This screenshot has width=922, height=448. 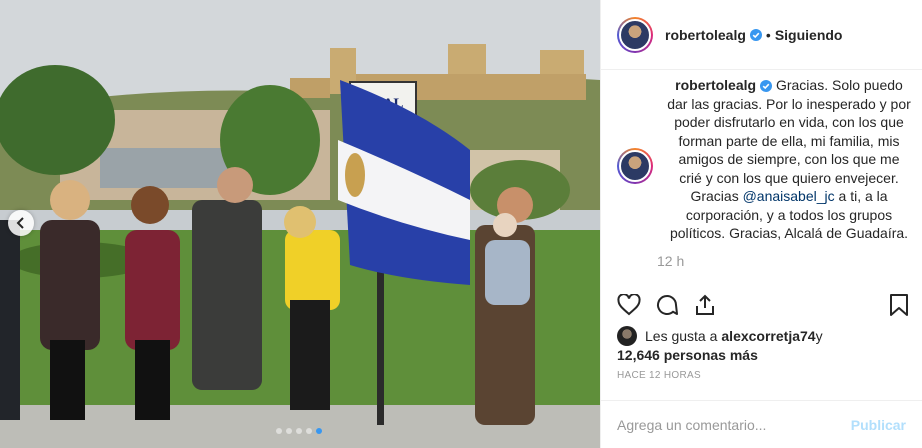 I want to click on carousel-dots, so click(x=299, y=431).